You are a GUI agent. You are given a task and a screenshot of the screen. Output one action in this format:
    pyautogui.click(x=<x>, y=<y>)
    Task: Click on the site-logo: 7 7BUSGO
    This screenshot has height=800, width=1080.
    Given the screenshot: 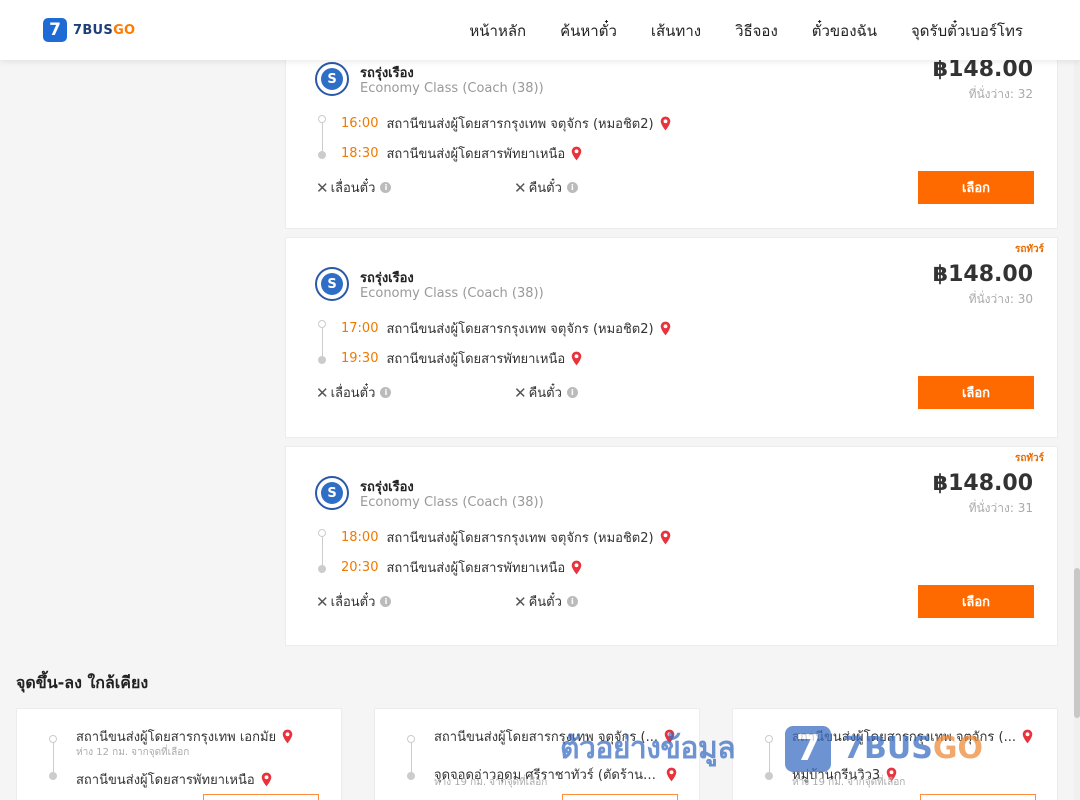 What is the action you would take?
    pyautogui.click(x=89, y=30)
    